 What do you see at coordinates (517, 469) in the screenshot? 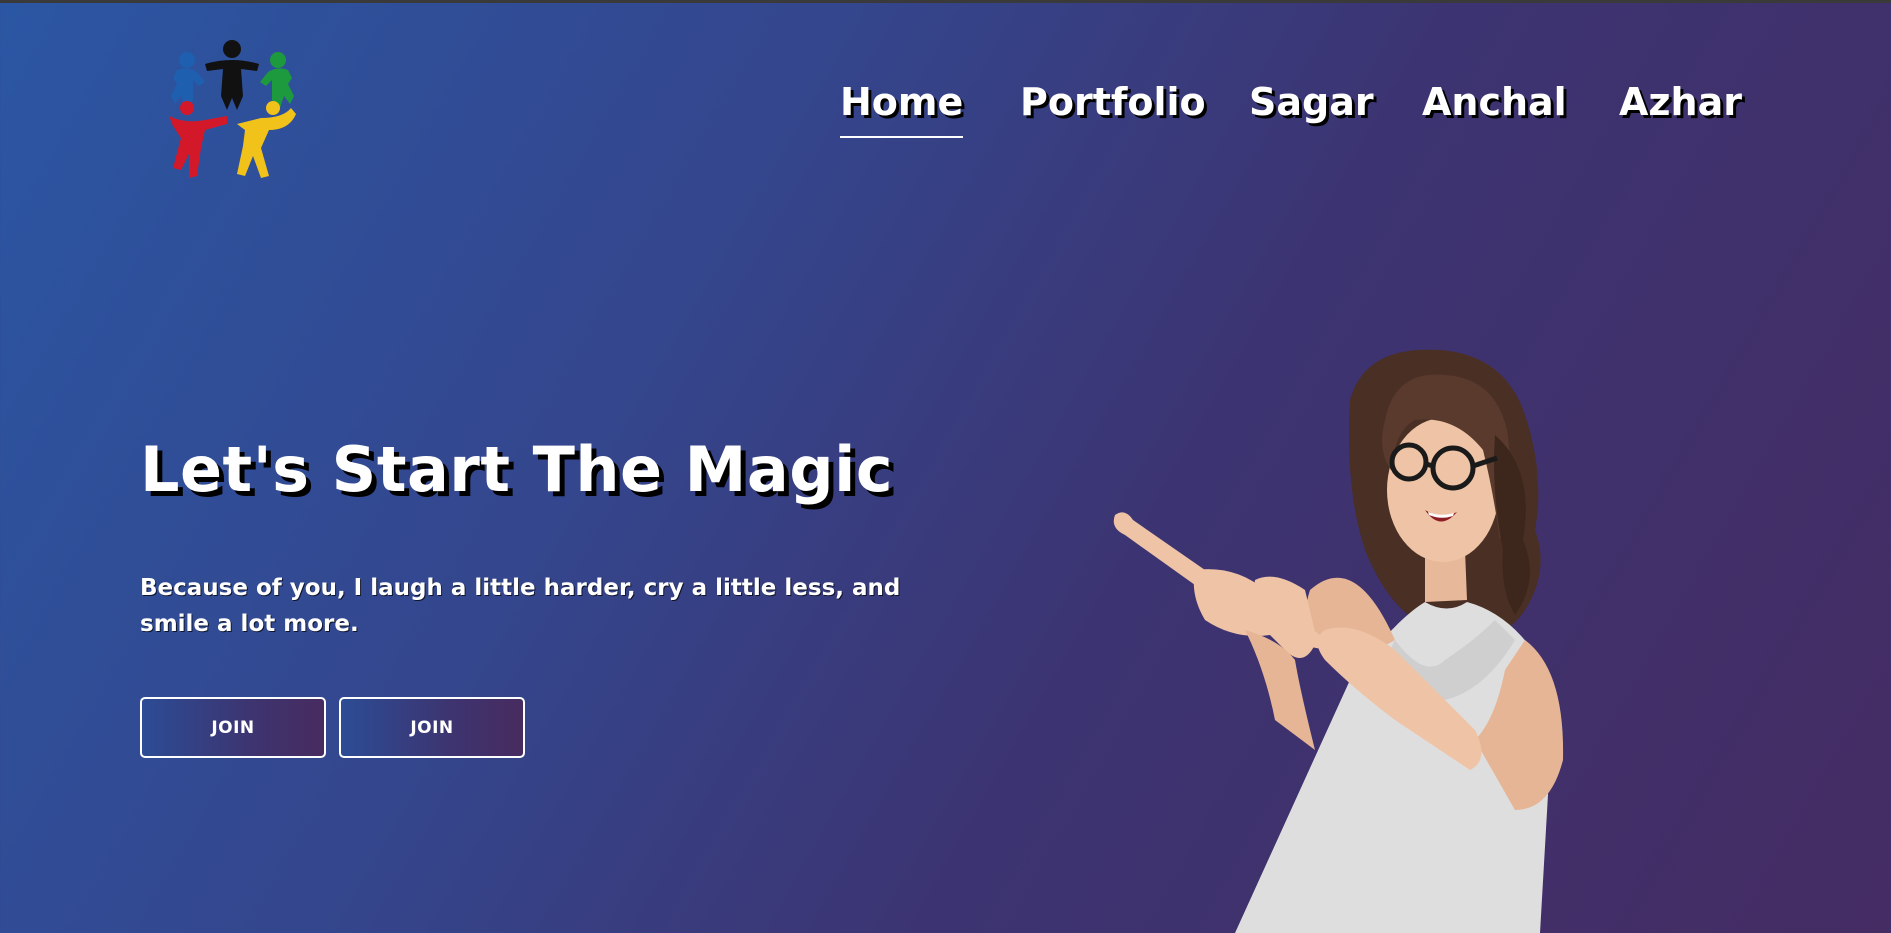
I see `hero-title: Let's Start The Magic` at bounding box center [517, 469].